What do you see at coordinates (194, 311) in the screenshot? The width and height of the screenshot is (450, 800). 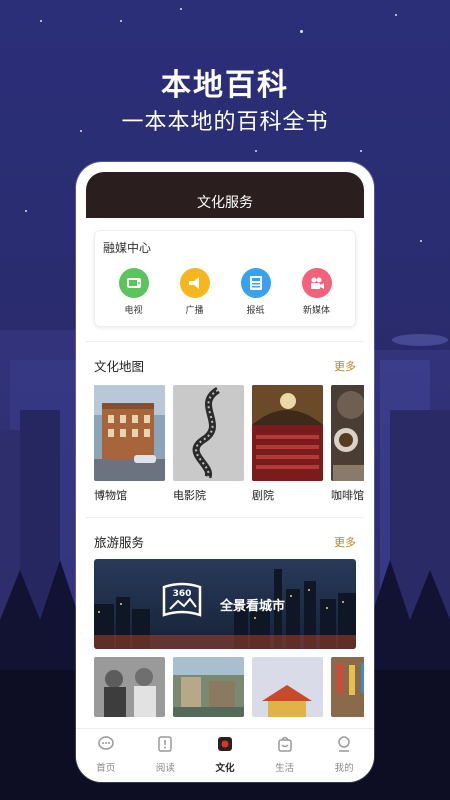 I see `media-label: 广播` at bounding box center [194, 311].